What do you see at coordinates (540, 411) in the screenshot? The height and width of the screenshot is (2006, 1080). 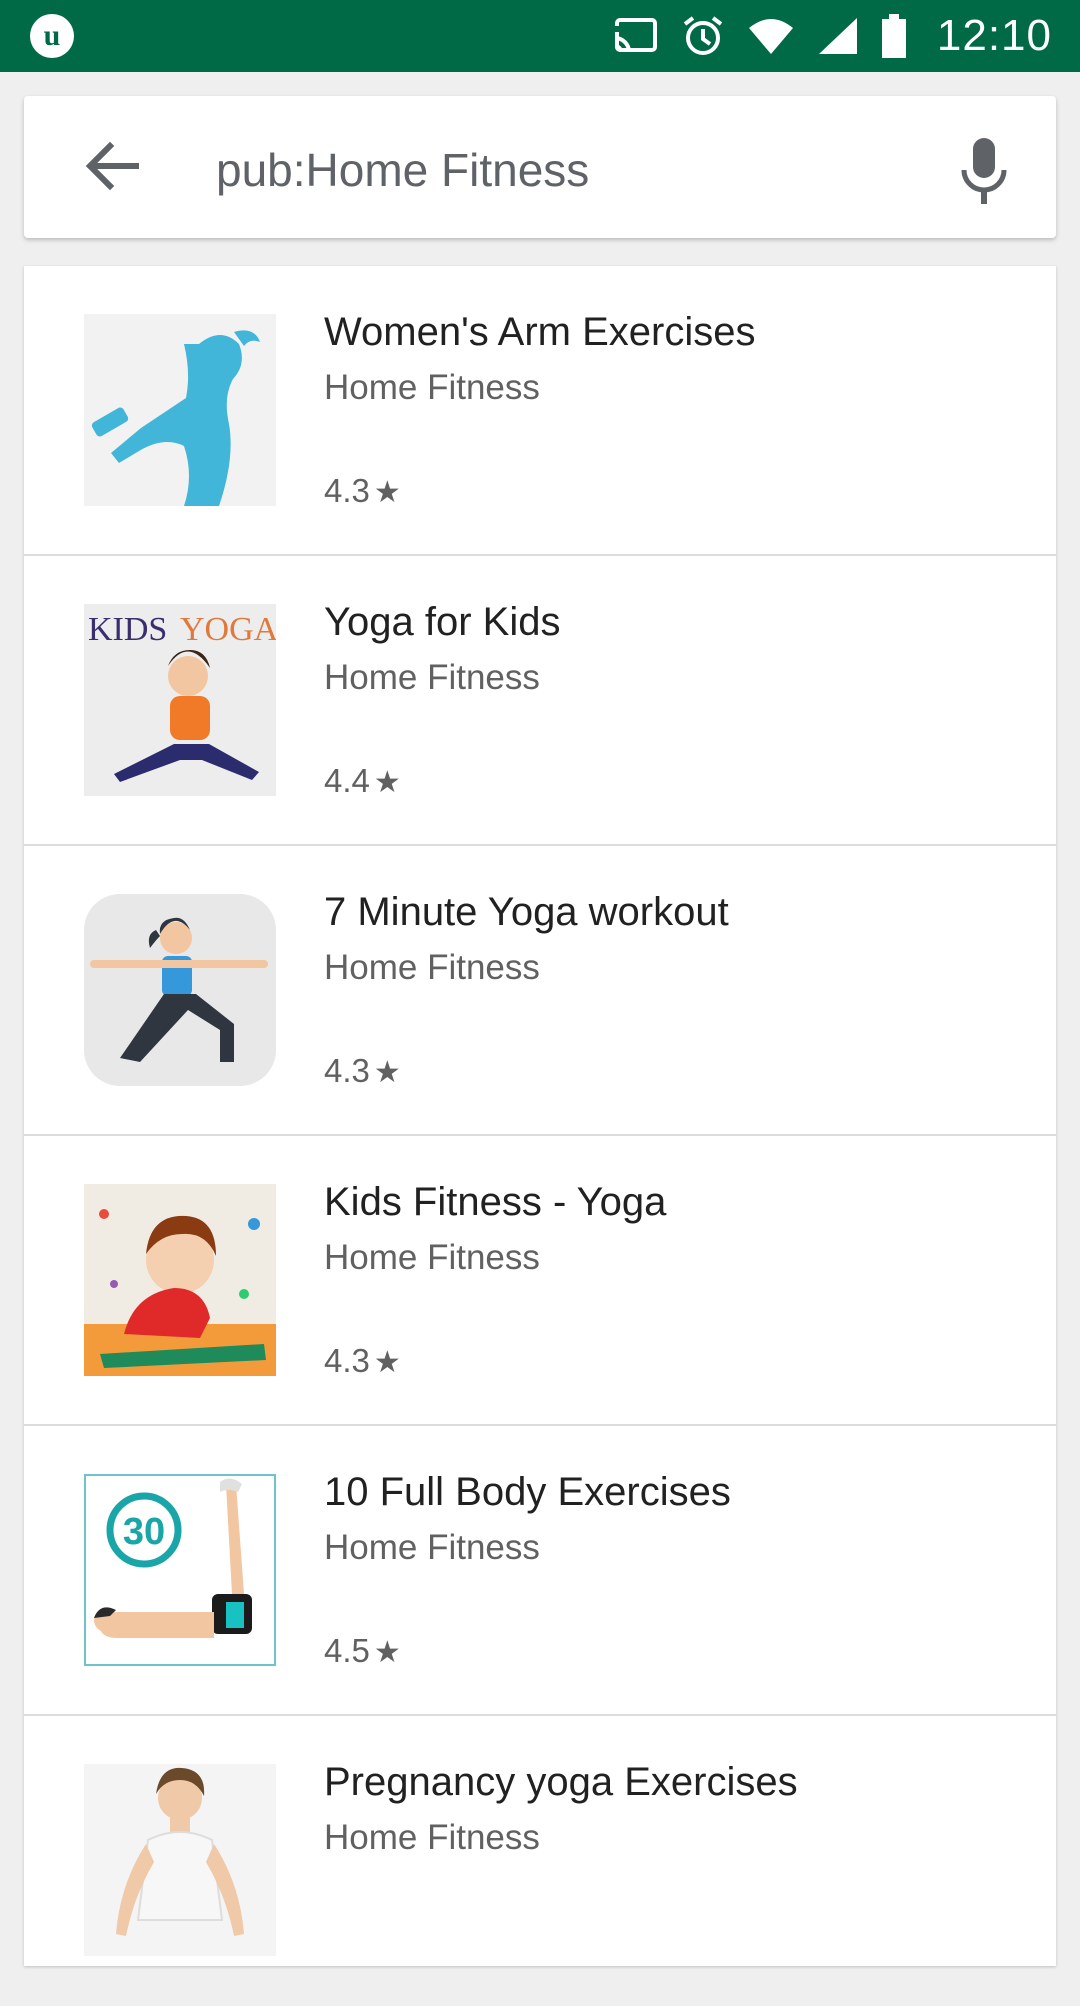 I see `list-item: Women's Arm Exercises Home Fitness 4.3 ★` at bounding box center [540, 411].